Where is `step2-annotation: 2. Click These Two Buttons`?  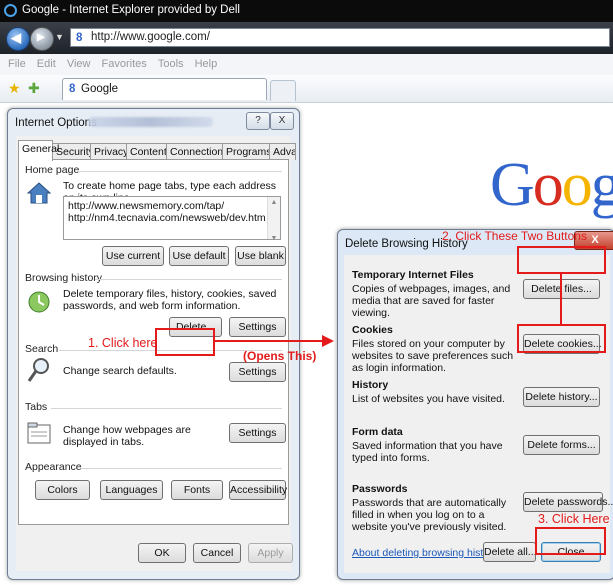
step2-annotation: 2. Click These Two Buttons is located at coordinates (514, 236).